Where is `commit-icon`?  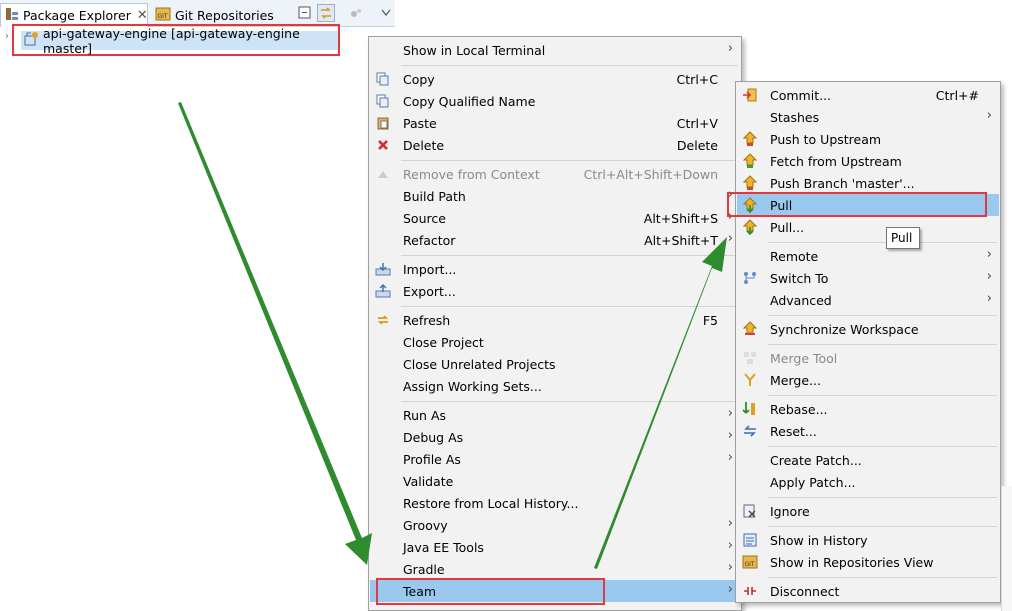 commit-icon is located at coordinates (750, 95).